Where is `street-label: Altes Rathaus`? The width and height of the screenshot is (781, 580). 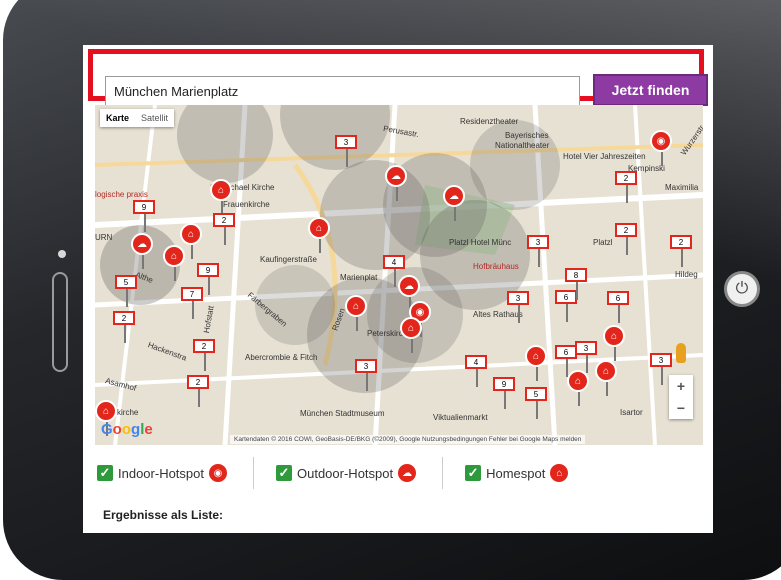
street-label: Altes Rathaus is located at coordinates (498, 314).